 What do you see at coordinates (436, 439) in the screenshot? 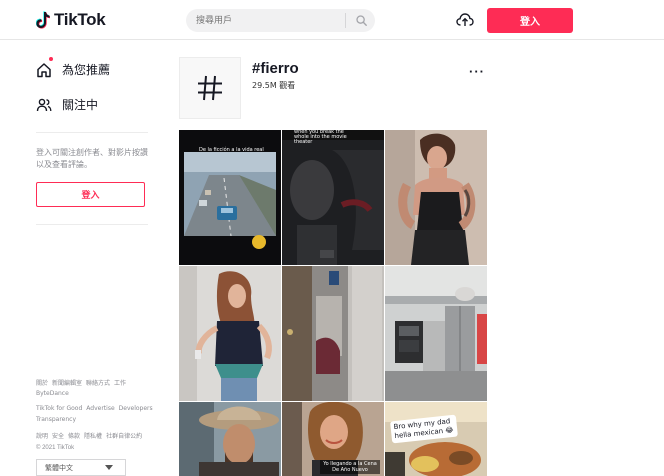
I see `video-thumbnail: Bro why my dad hella mexican 😂` at bounding box center [436, 439].